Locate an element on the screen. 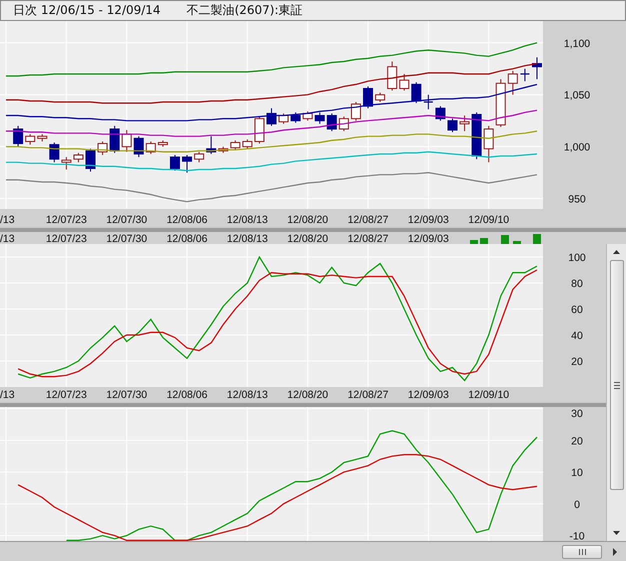  axis-label: 30 is located at coordinates (577, 414).